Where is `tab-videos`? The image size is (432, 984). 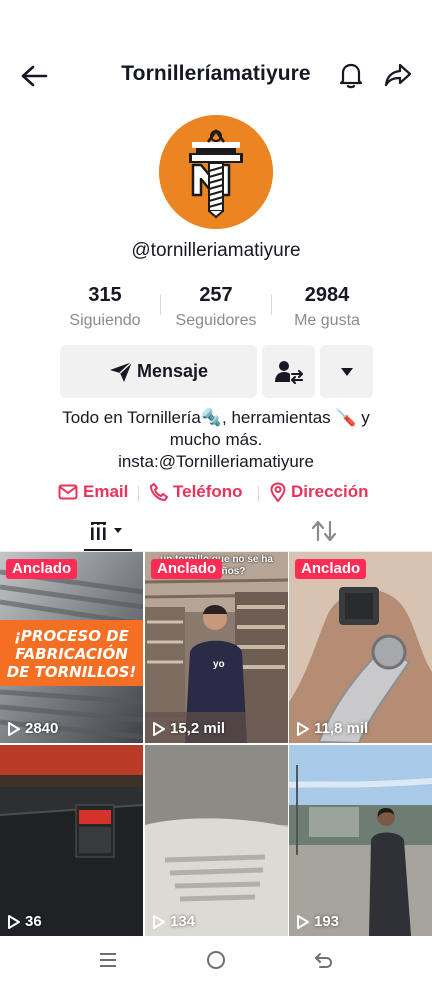 tab-videos is located at coordinates (108, 531).